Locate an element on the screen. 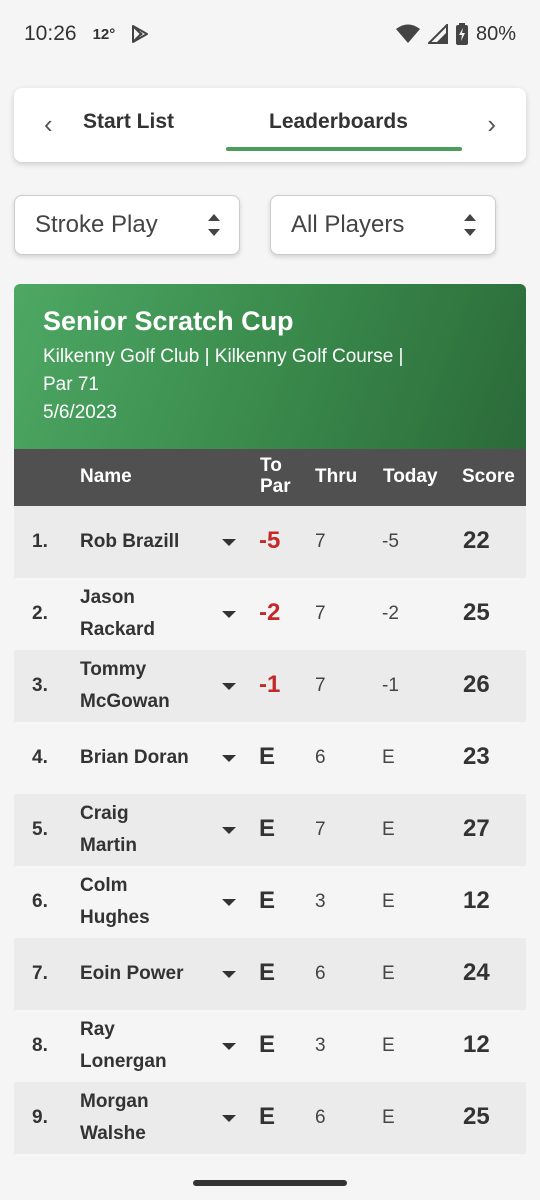 The image size is (540, 1200). tabs-bar: ‹ Start List Leaderboards › is located at coordinates (270, 125).